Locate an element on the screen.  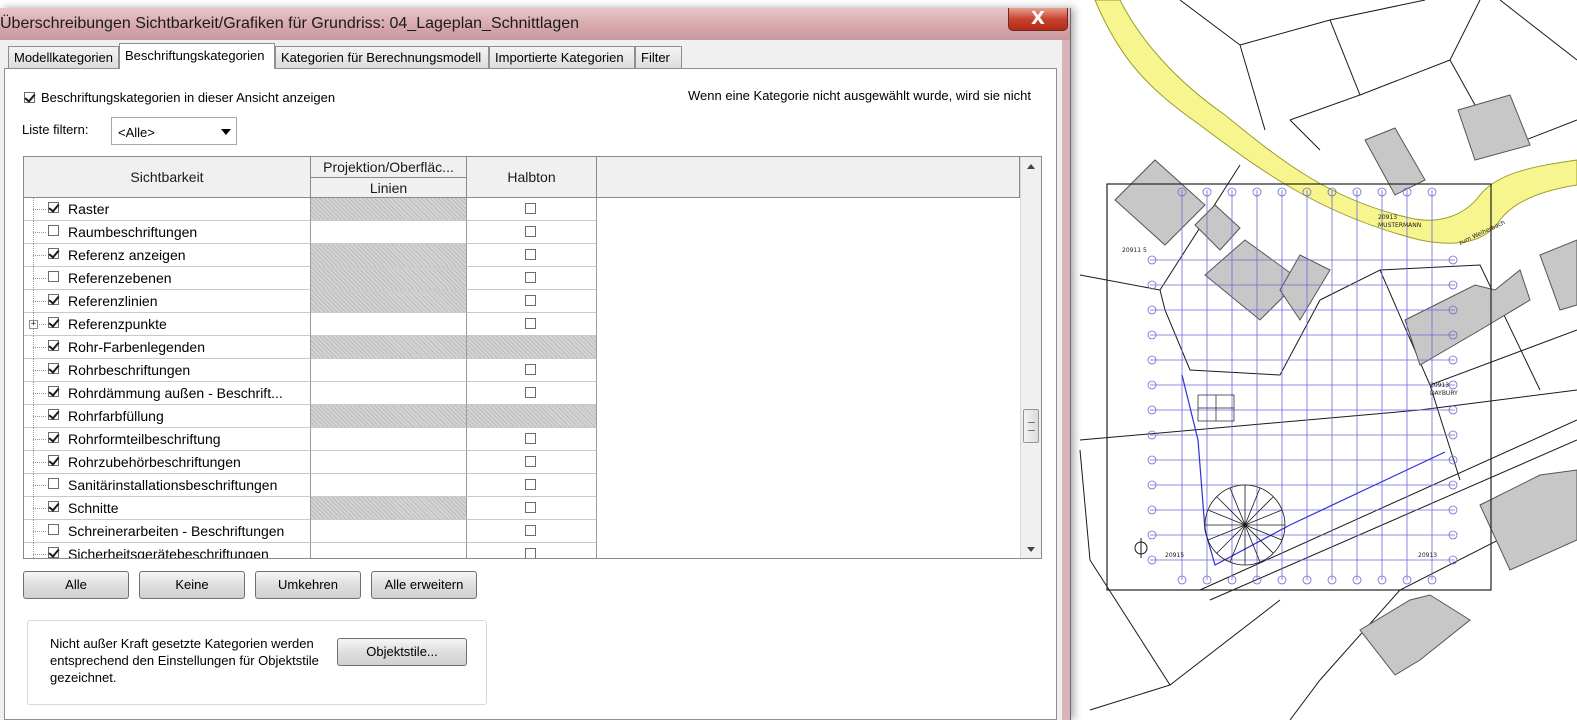
expand-all-button: Alle erweitern is located at coordinates (424, 585).